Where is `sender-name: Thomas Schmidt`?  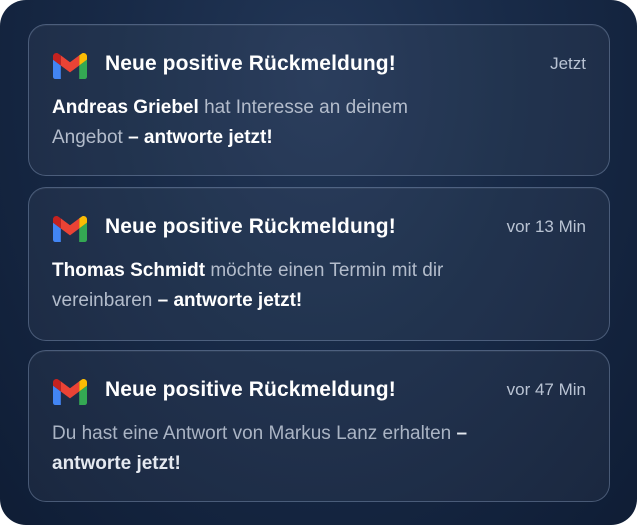 sender-name: Thomas Schmidt is located at coordinates (129, 270).